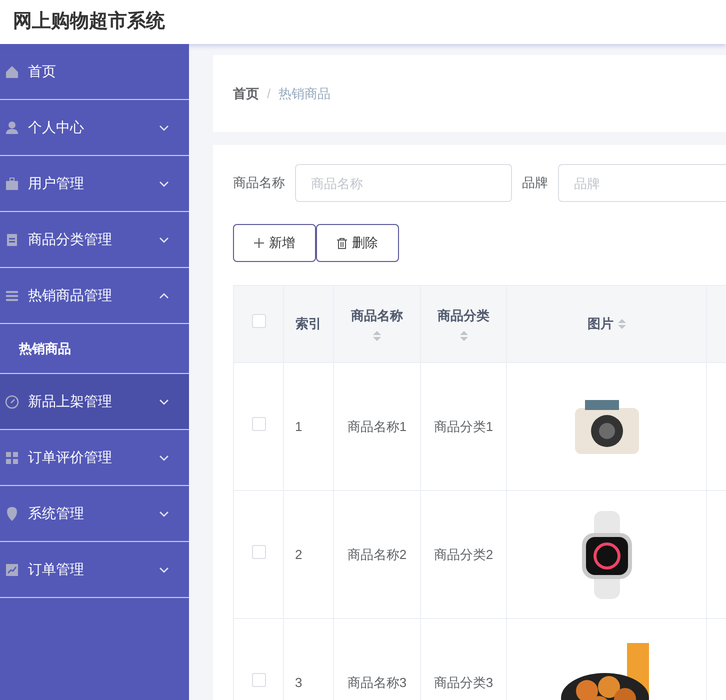 This screenshot has width=726, height=700. I want to click on menu-label: 订单管理, so click(56, 569).